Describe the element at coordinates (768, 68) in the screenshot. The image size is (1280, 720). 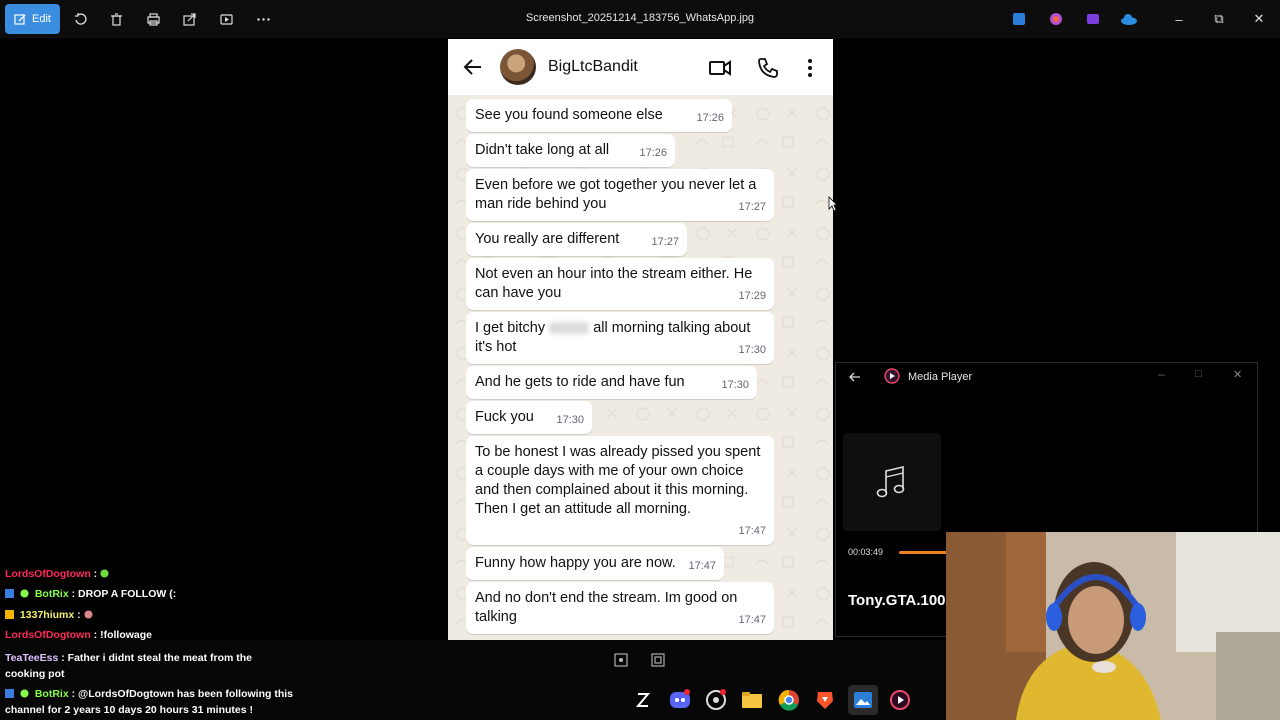
I see `phone-call-icon` at that location.